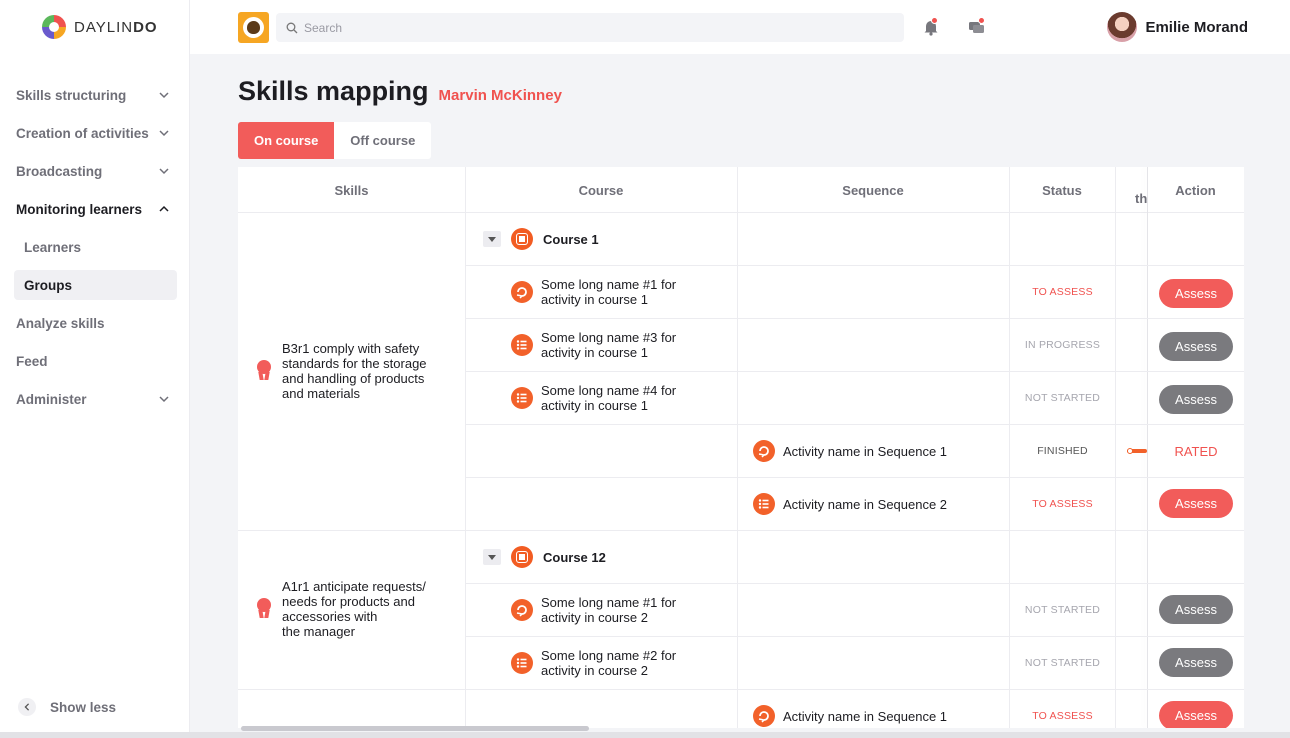 The image size is (1290, 738). What do you see at coordinates (873, 190) in the screenshot?
I see `column-header-sequence: Sequence` at bounding box center [873, 190].